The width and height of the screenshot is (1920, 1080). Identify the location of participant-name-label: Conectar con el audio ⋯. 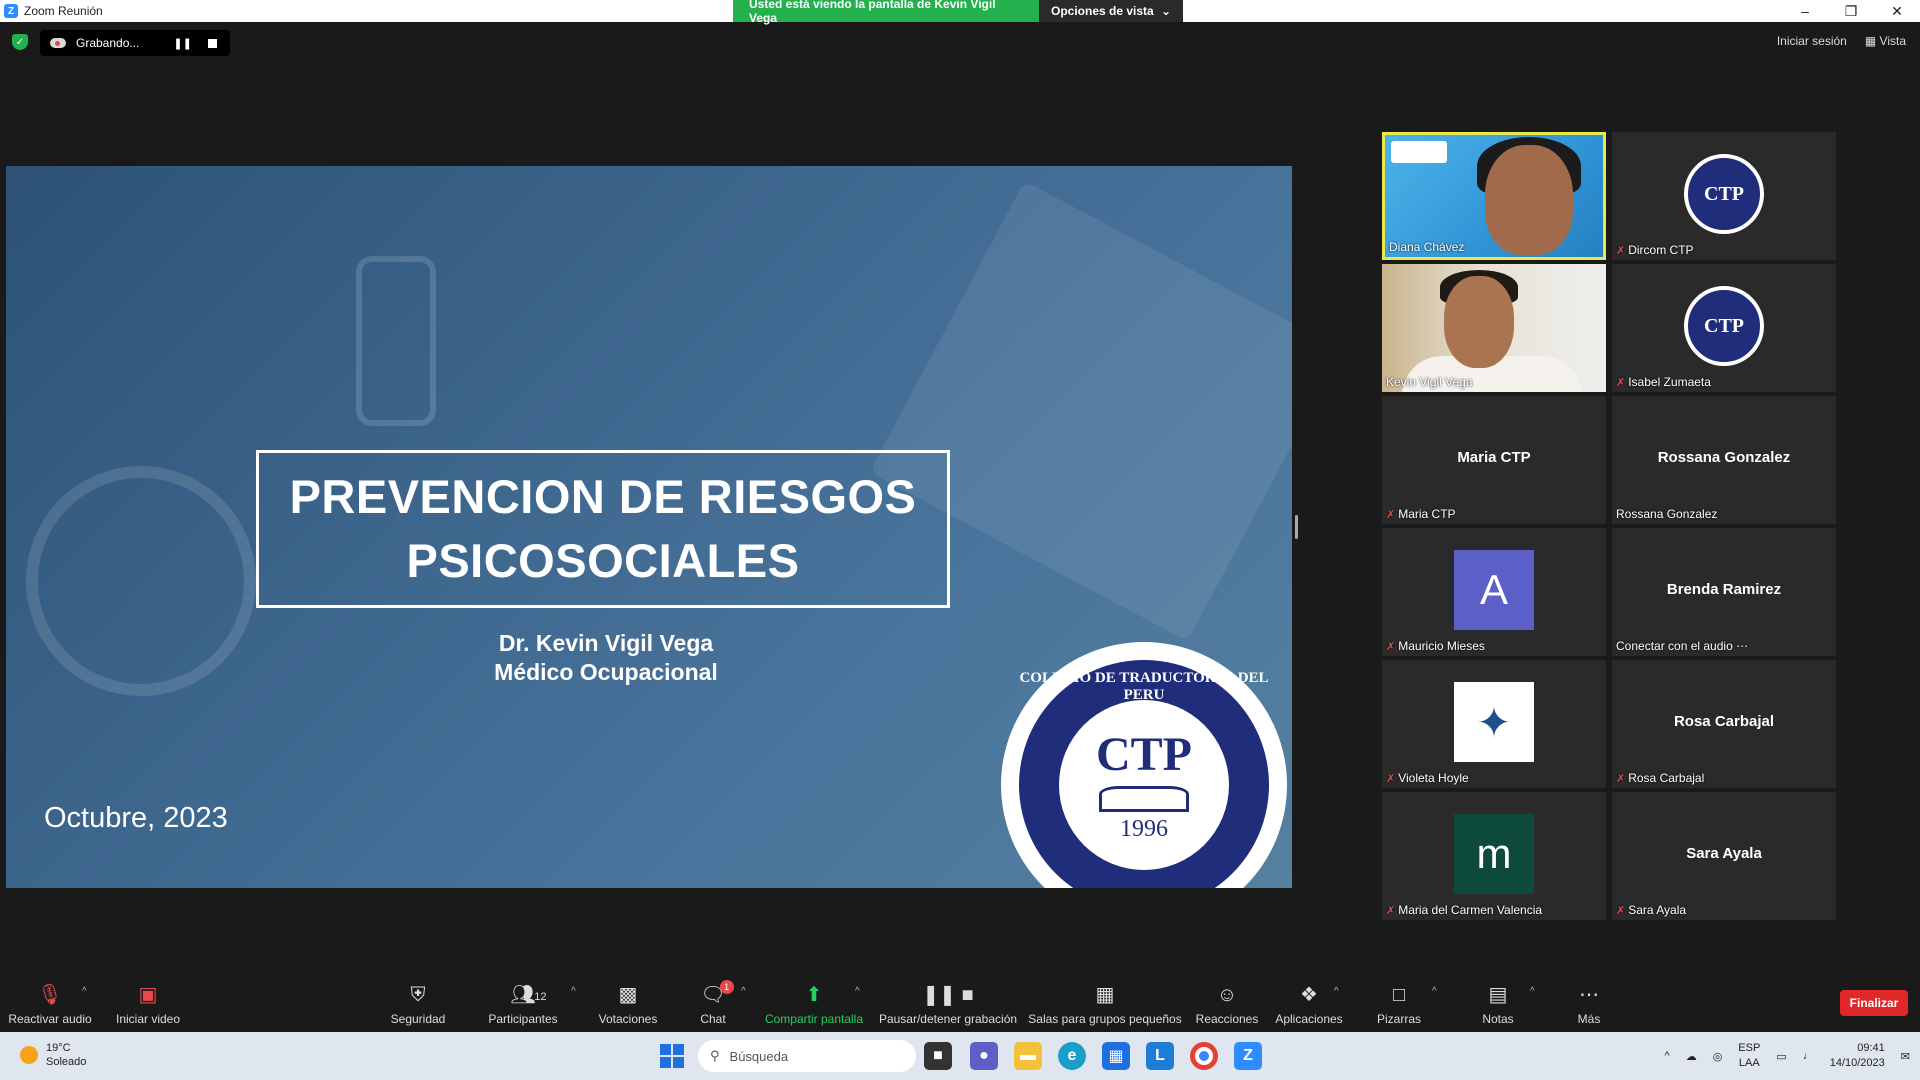
(1682, 646).